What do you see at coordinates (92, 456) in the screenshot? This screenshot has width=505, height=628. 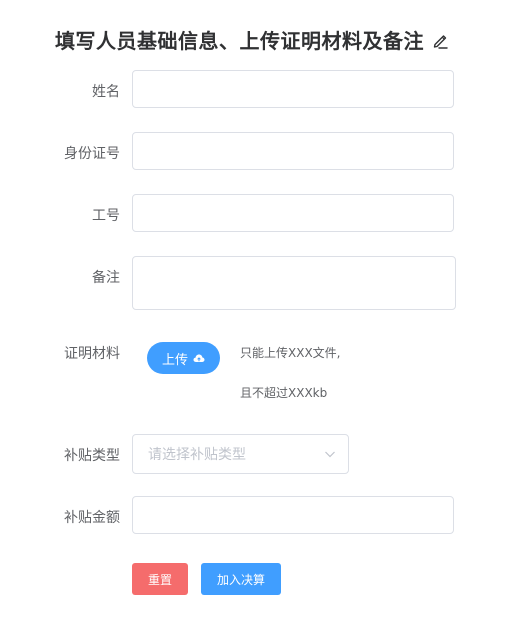 I see `subsidy-type-label: 补贴类型` at bounding box center [92, 456].